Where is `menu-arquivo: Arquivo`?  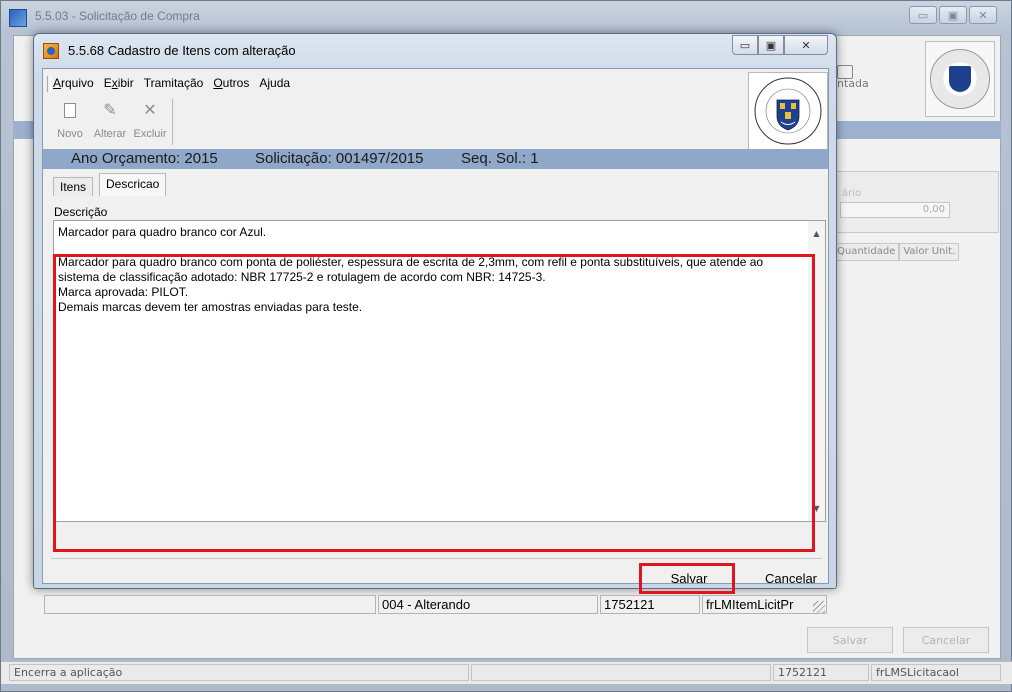
menu-arquivo: Arquivo is located at coordinates (73, 83).